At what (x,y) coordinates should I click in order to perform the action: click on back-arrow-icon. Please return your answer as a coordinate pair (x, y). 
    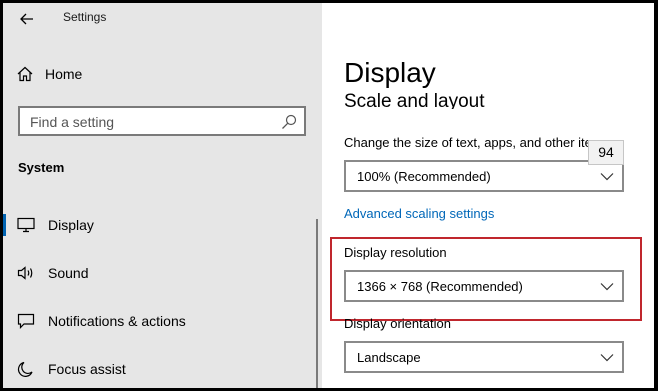
    Looking at the image, I should click on (26, 19).